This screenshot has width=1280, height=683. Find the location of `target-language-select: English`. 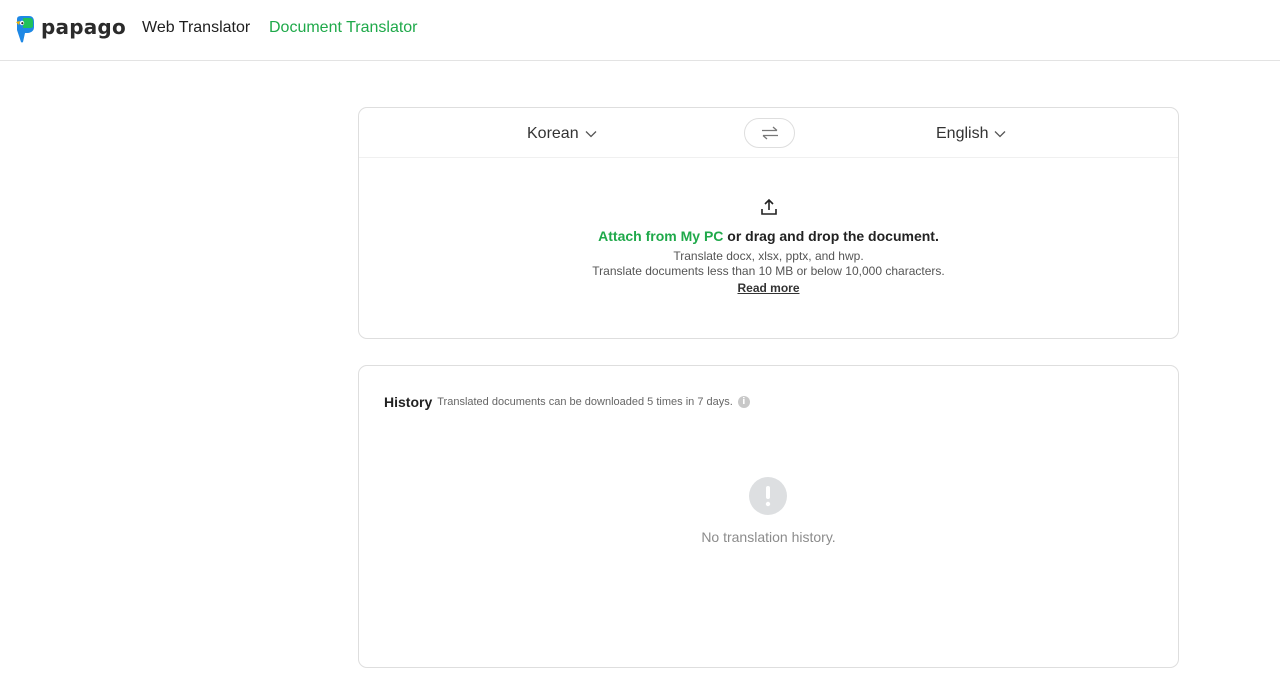

target-language-select: English is located at coordinates (971, 134).